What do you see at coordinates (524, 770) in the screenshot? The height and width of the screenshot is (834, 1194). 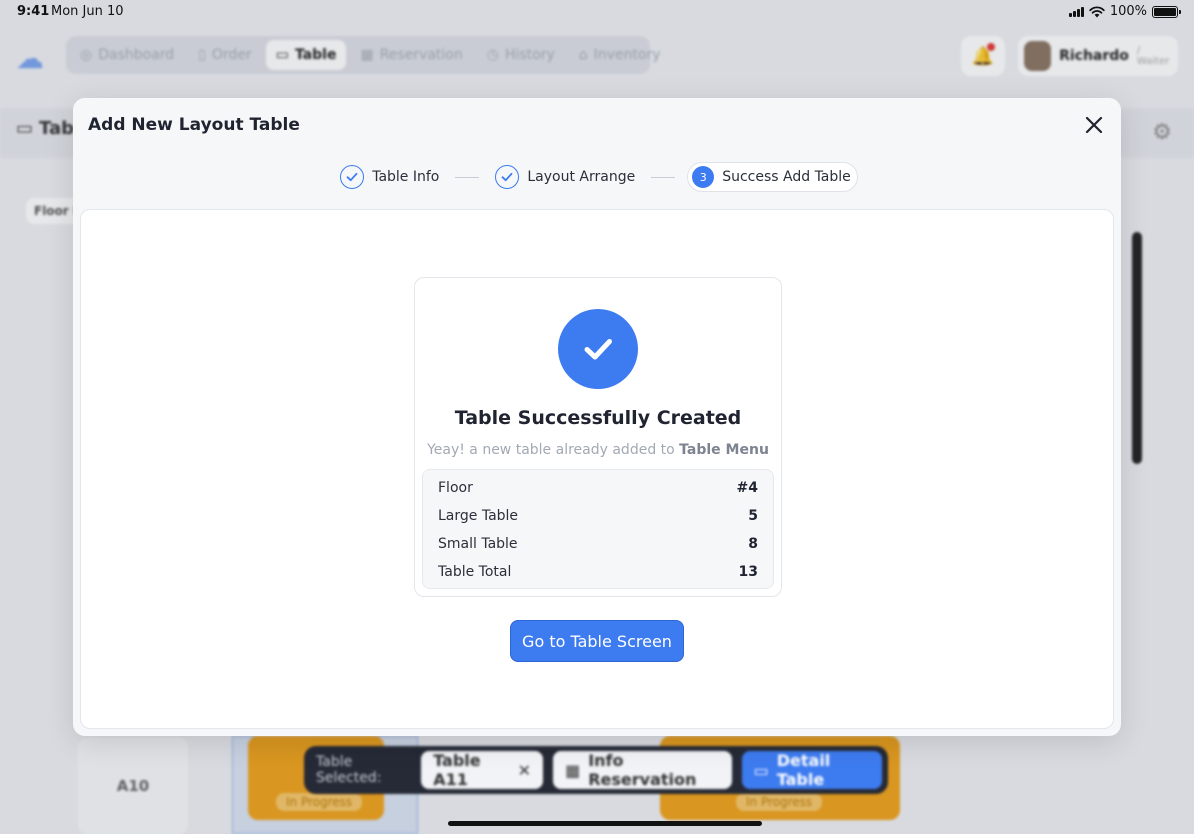 I see `close-icon: ✕` at bounding box center [524, 770].